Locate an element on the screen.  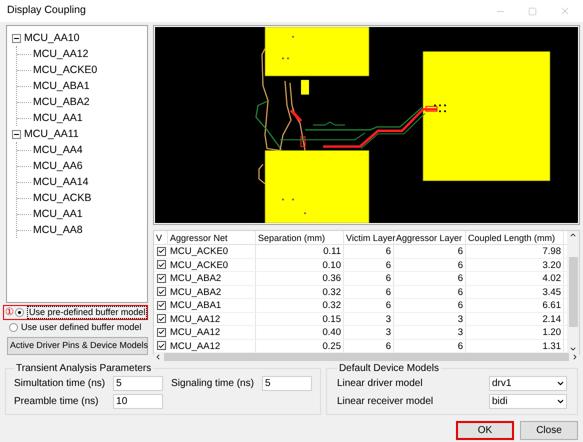
tree-item: MCU_AA14 is located at coordinates (60, 182).